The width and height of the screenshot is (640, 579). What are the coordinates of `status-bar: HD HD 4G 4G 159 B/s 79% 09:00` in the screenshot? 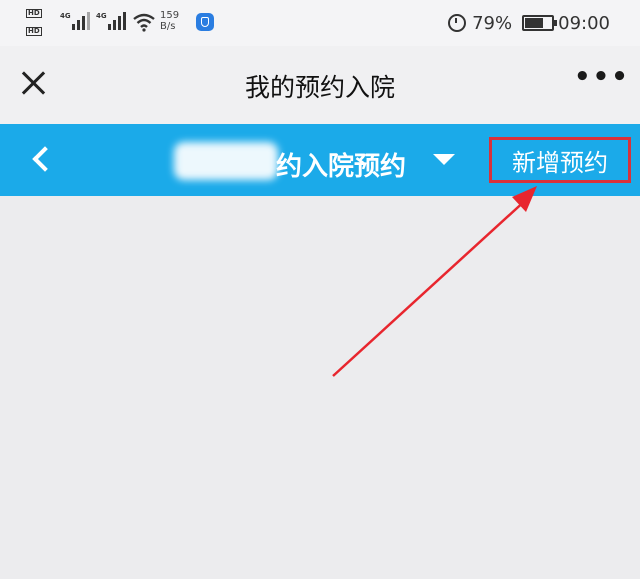 It's located at (320, 23).